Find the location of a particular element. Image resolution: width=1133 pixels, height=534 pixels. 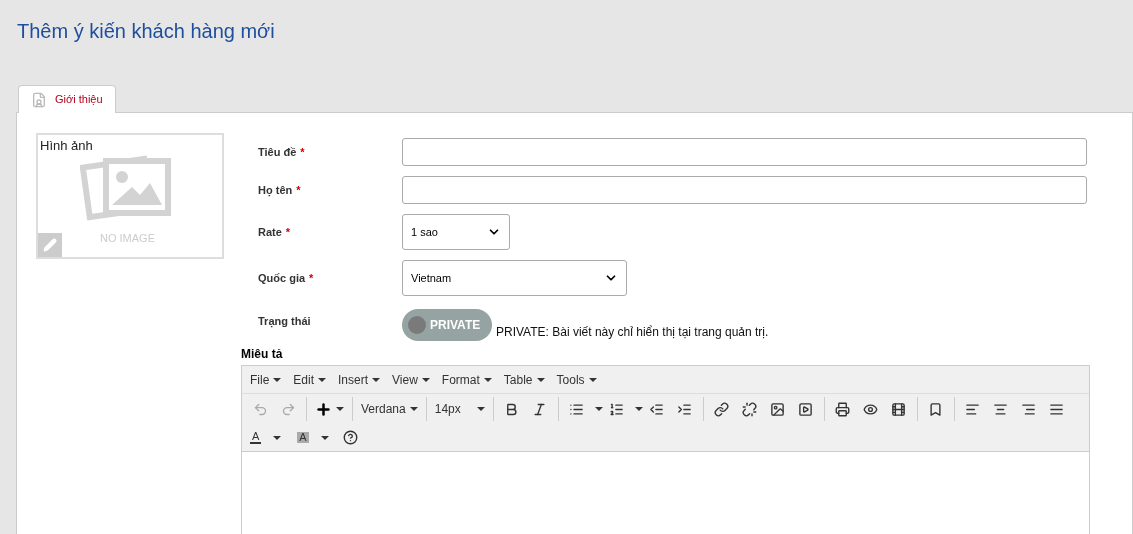

plus-icon is located at coordinates (323, 409).